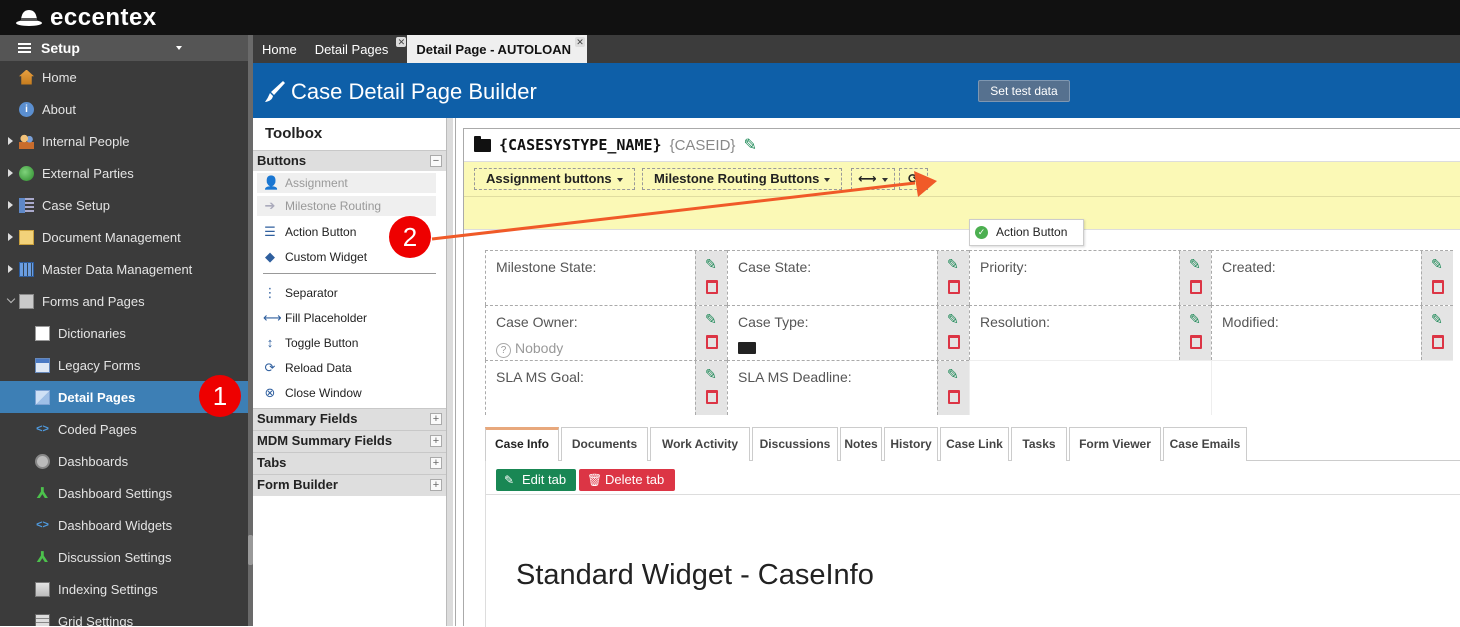 The height and width of the screenshot is (627, 1460). Describe the element at coordinates (981, 232) in the screenshot. I see `check-circle-icon: ✓` at that location.